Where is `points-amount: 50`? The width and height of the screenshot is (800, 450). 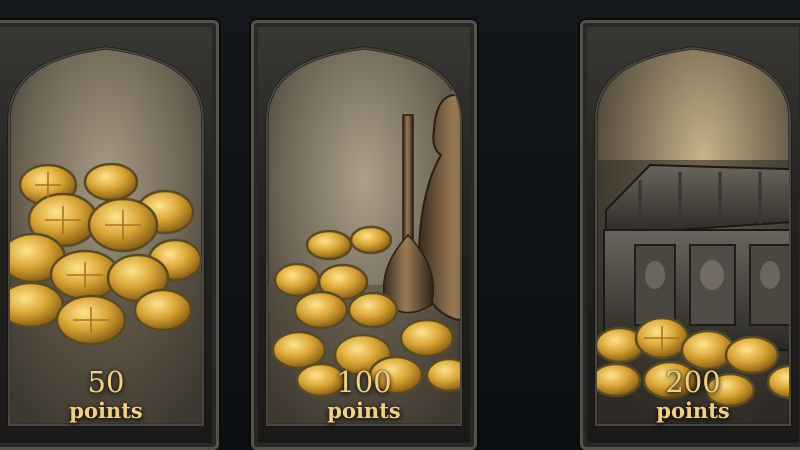 points-amount: 50 is located at coordinates (106, 382).